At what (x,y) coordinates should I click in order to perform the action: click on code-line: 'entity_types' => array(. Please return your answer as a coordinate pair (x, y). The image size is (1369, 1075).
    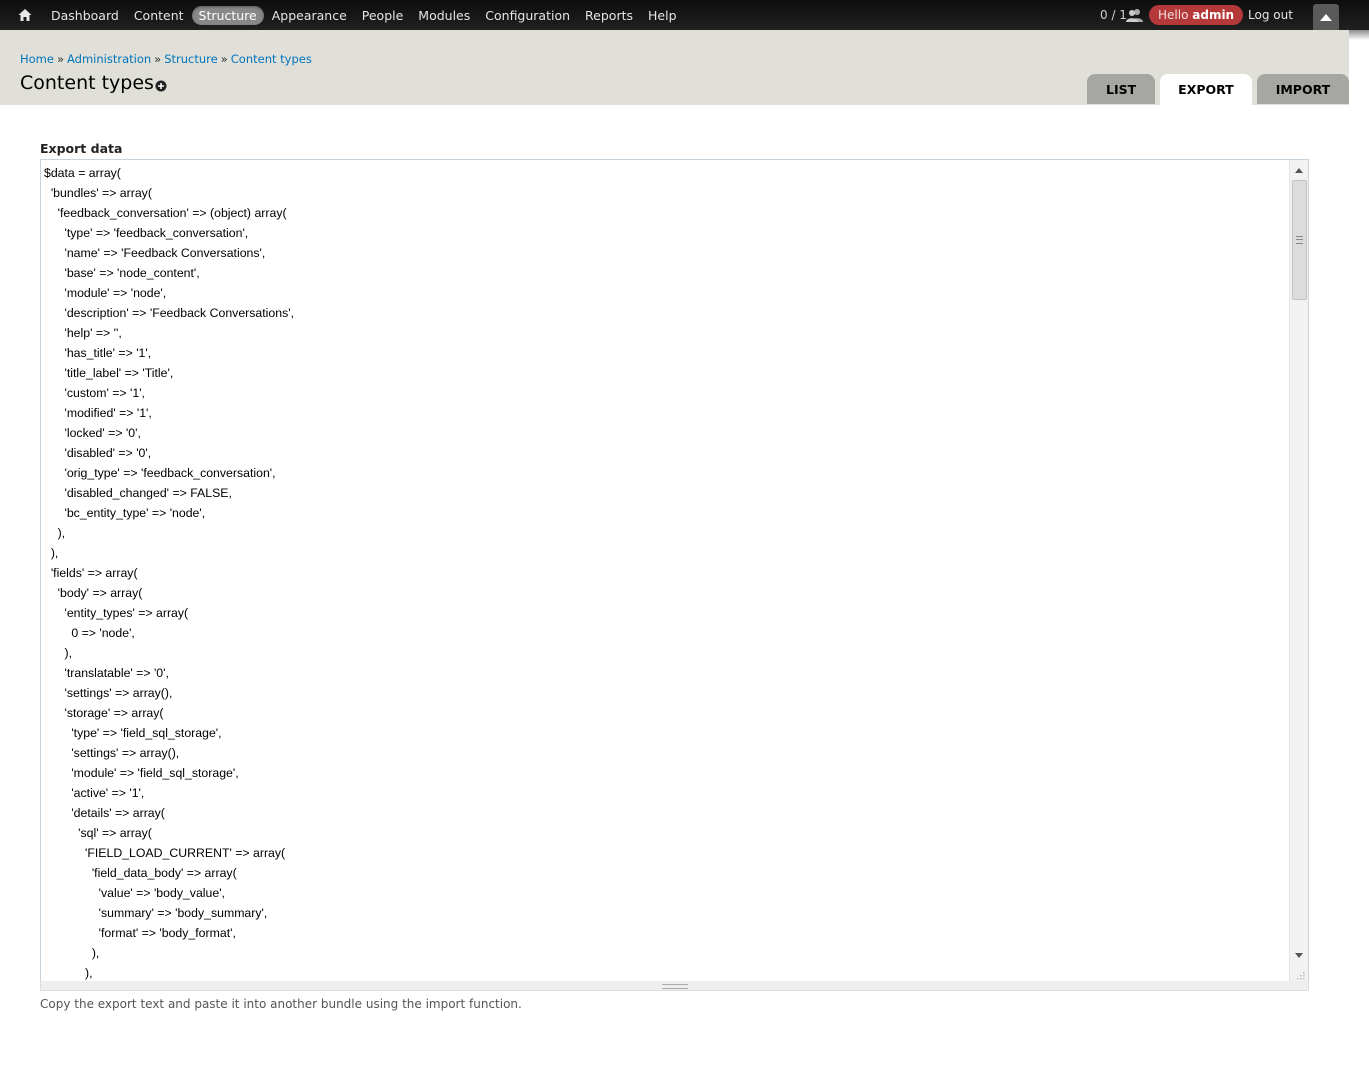
    Looking at the image, I should click on (116, 613).